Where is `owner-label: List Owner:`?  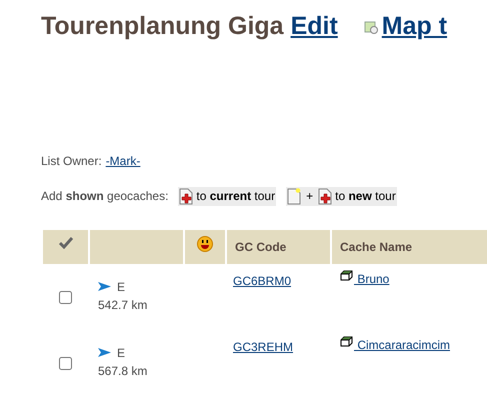 owner-label: List Owner: is located at coordinates (71, 161).